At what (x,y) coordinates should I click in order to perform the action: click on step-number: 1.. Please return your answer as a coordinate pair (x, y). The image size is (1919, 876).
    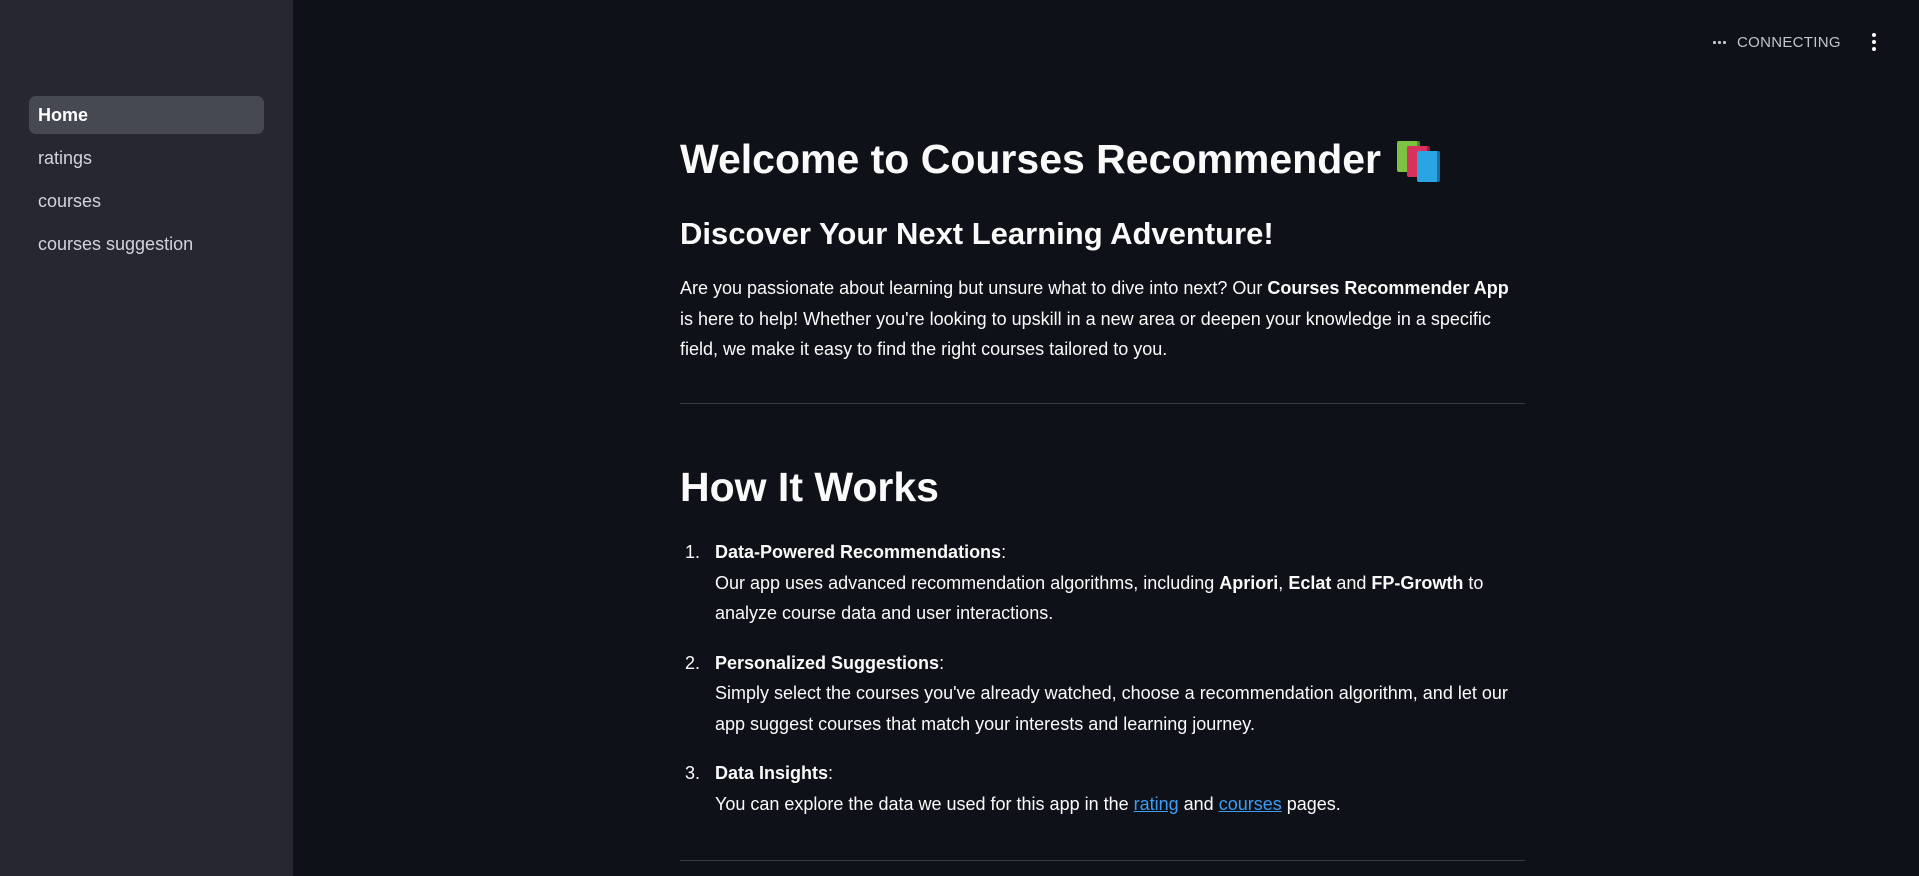
    Looking at the image, I should click on (693, 552).